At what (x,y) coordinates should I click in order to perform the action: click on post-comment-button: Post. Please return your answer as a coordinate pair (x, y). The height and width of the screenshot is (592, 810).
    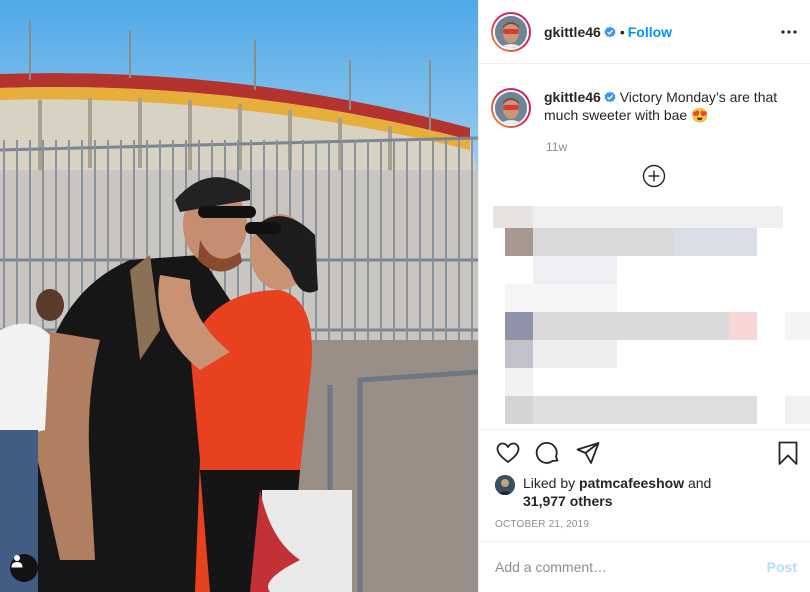
    Looking at the image, I should click on (782, 567).